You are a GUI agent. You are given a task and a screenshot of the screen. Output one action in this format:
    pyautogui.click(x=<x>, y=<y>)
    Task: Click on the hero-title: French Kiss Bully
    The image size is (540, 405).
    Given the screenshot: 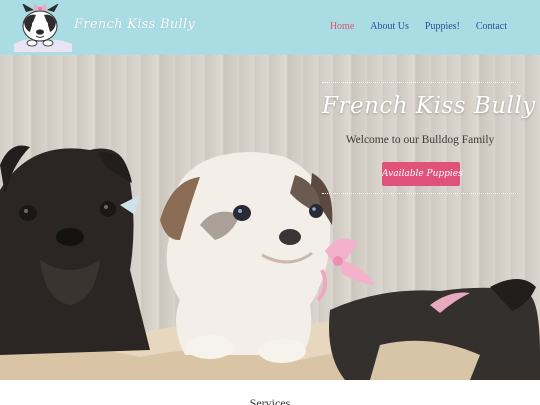 What is the action you would take?
    pyautogui.click(x=429, y=106)
    